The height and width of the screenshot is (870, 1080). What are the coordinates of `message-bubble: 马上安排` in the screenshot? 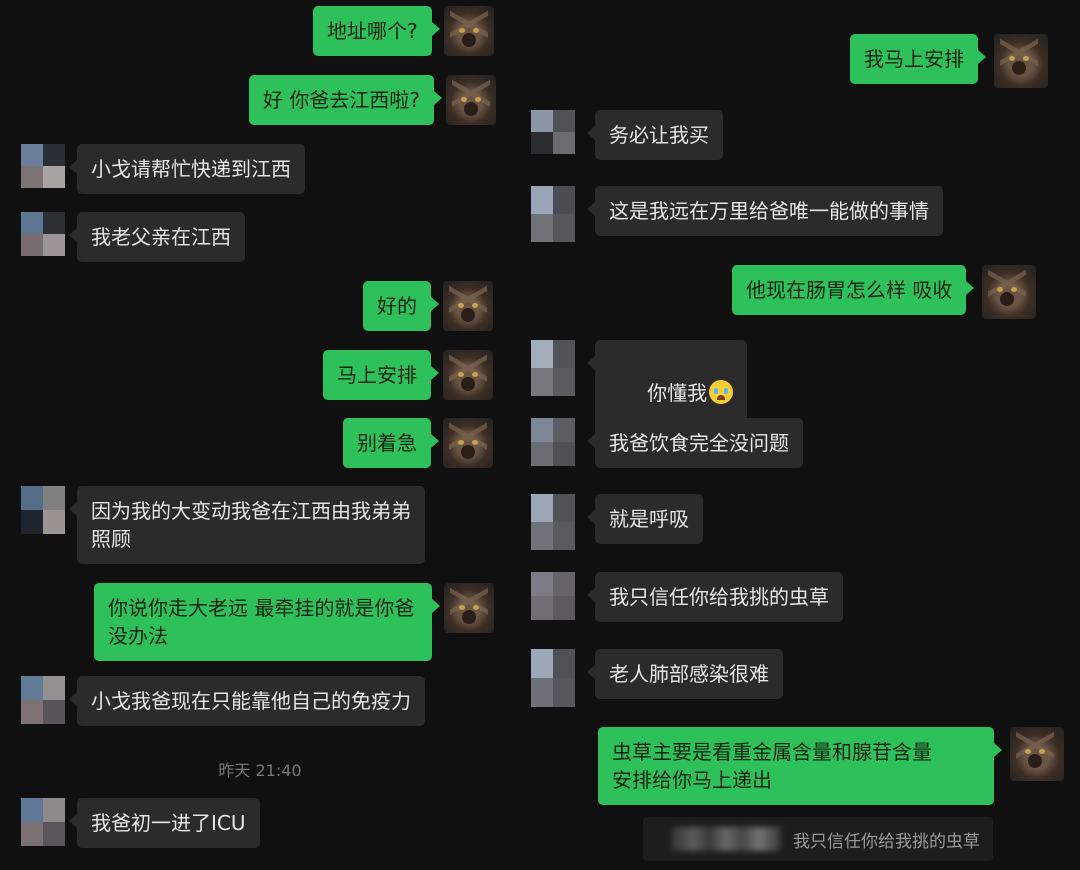 It's located at (381, 375).